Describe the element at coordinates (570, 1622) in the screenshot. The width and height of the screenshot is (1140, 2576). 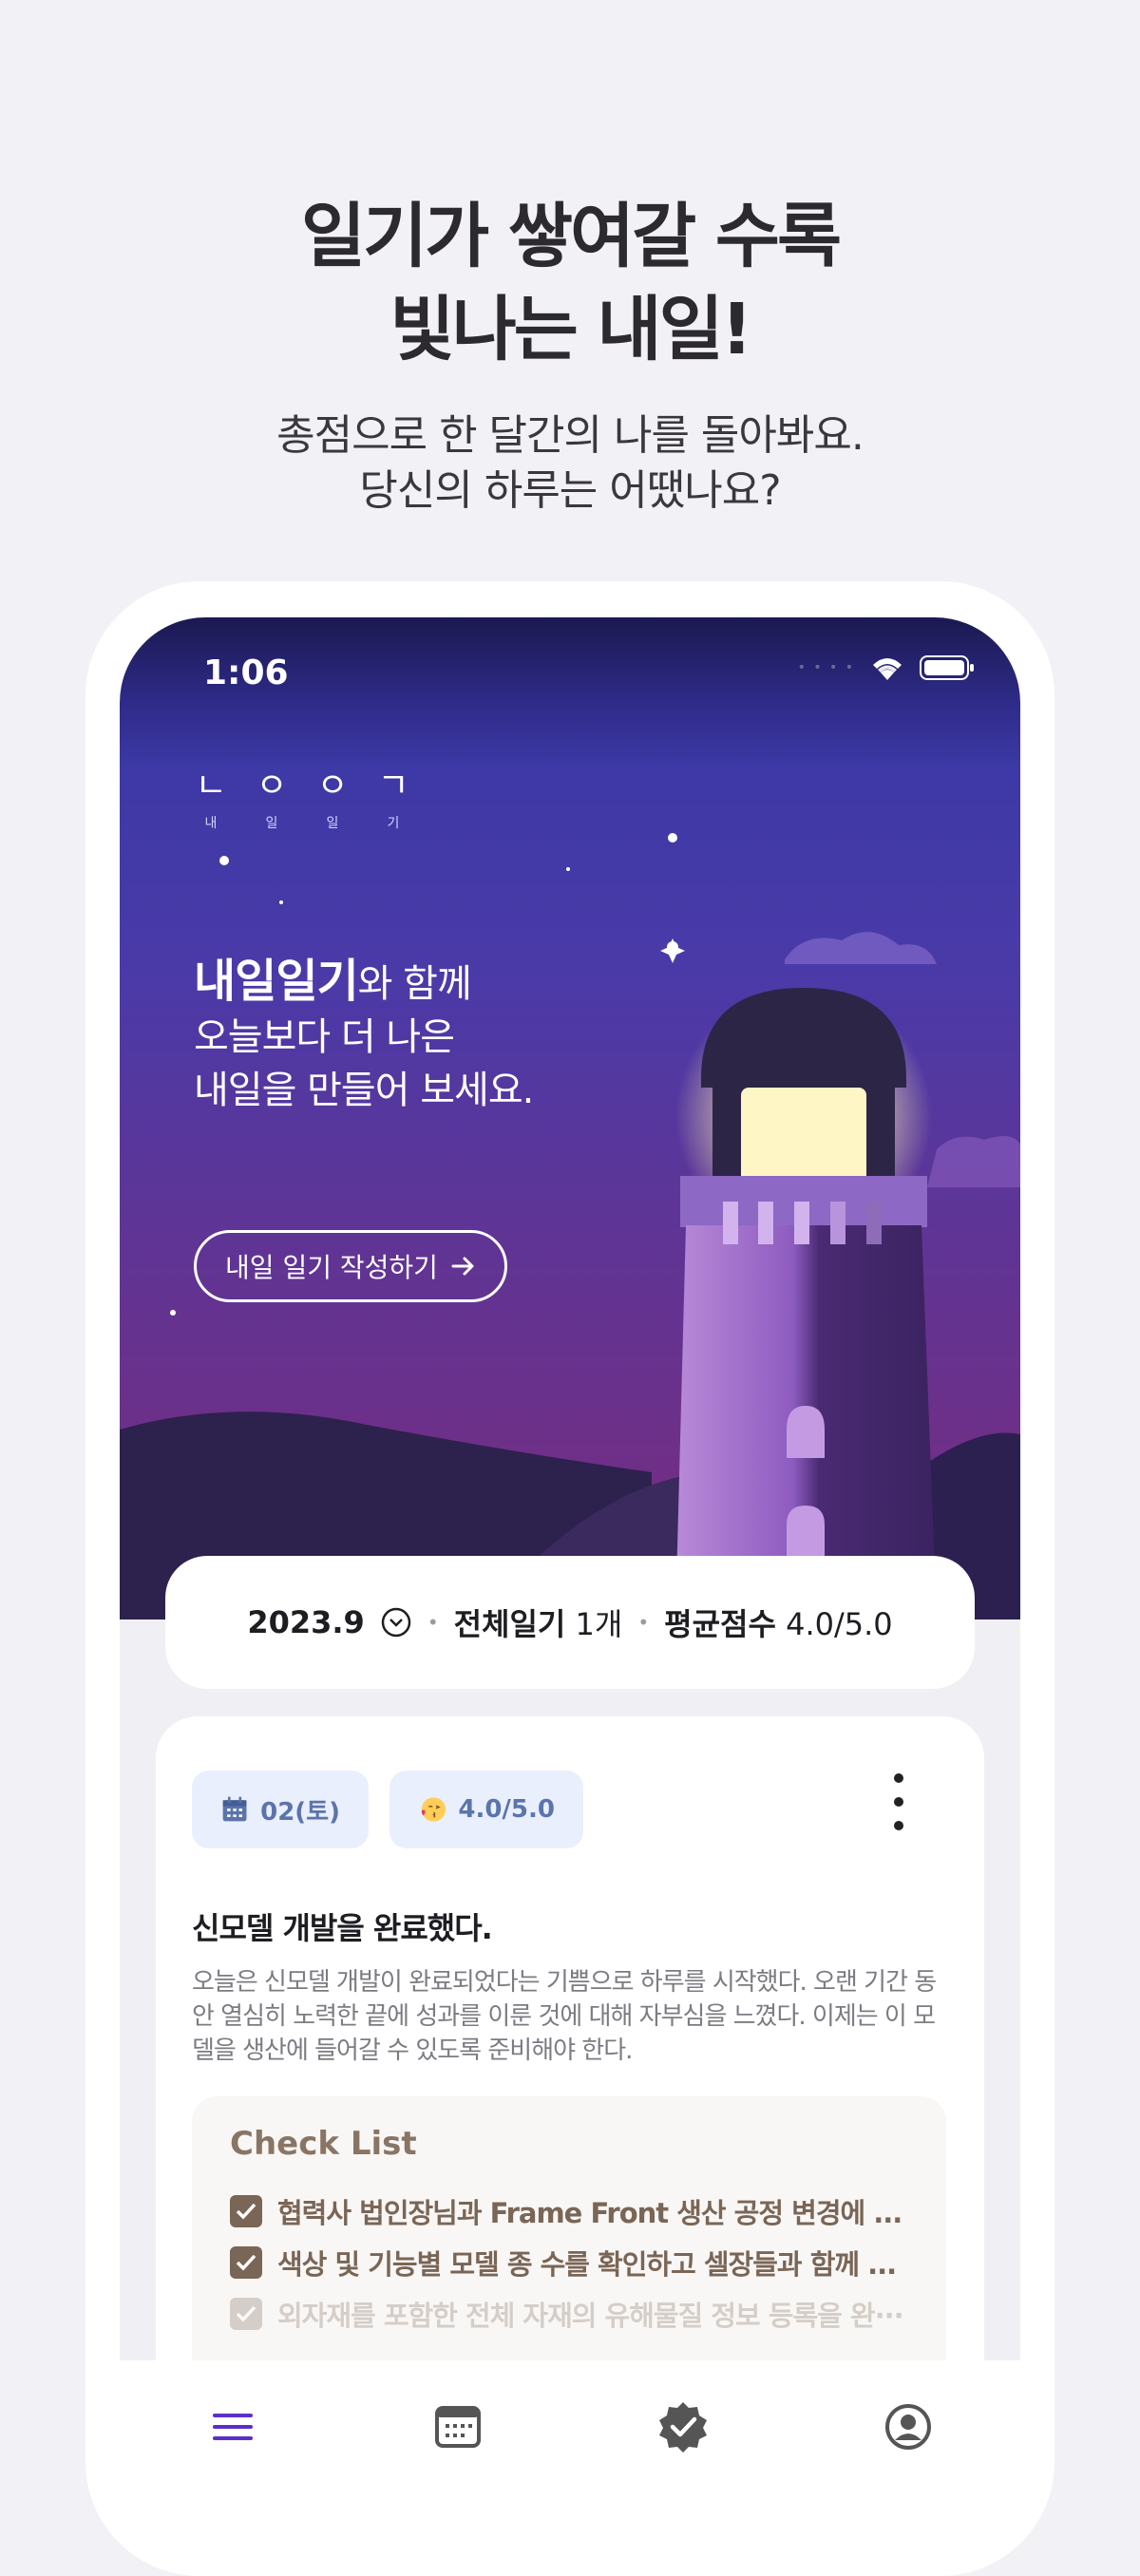
I see `monthly-summary: 2023.9 • 전체일기 1개 • 평균점수 4.0/5.0` at that location.